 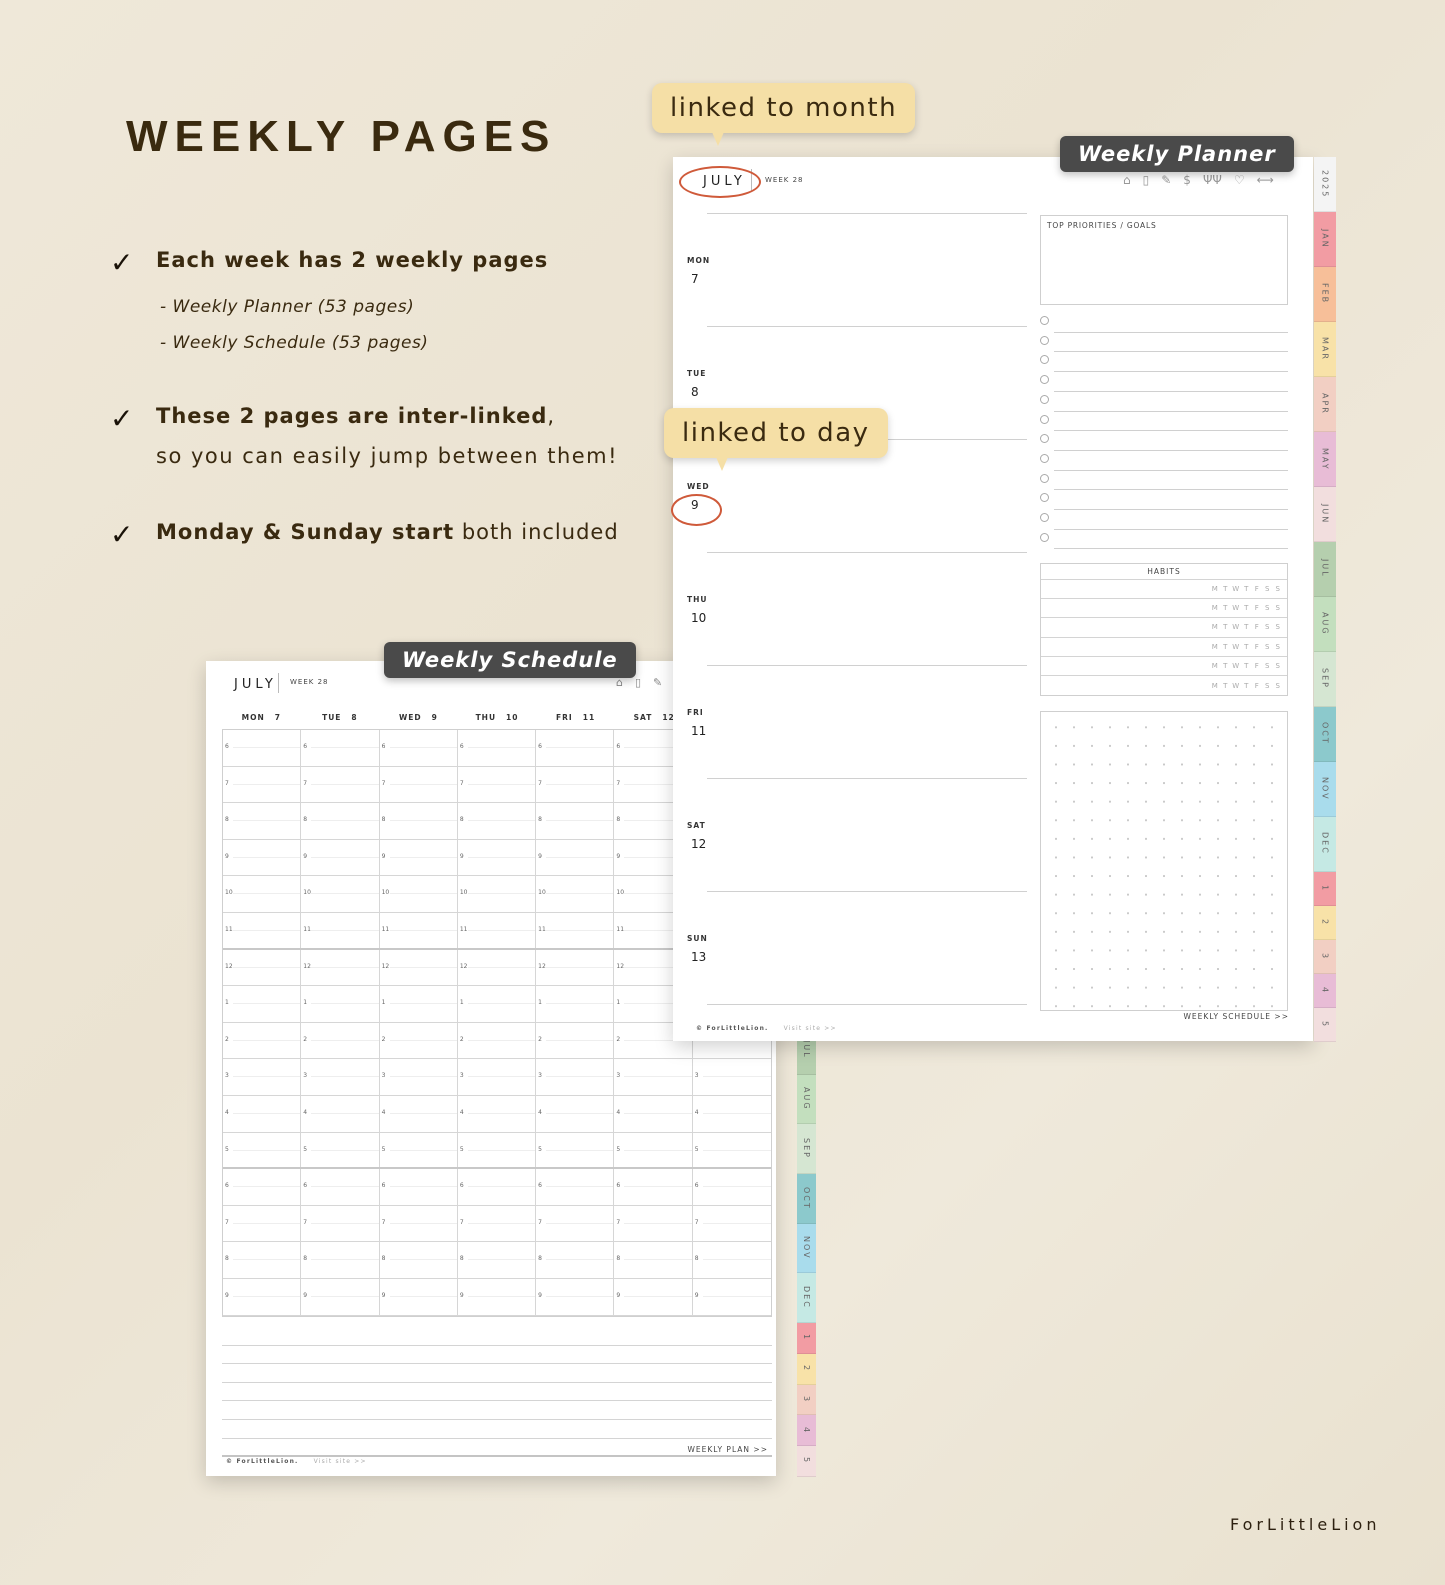 I want to click on dollar-icon: $, so click(x=1187, y=180).